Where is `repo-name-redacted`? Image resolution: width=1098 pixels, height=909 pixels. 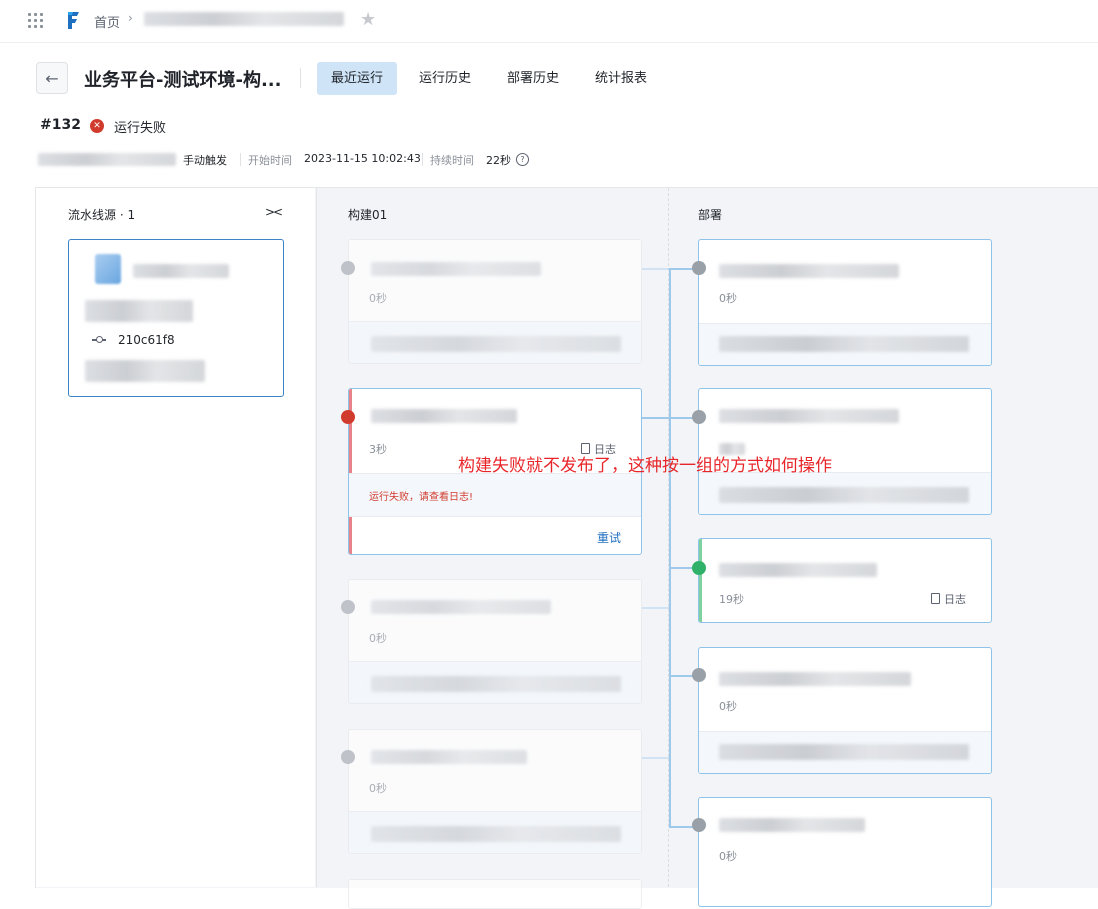
repo-name-redacted is located at coordinates (181, 271).